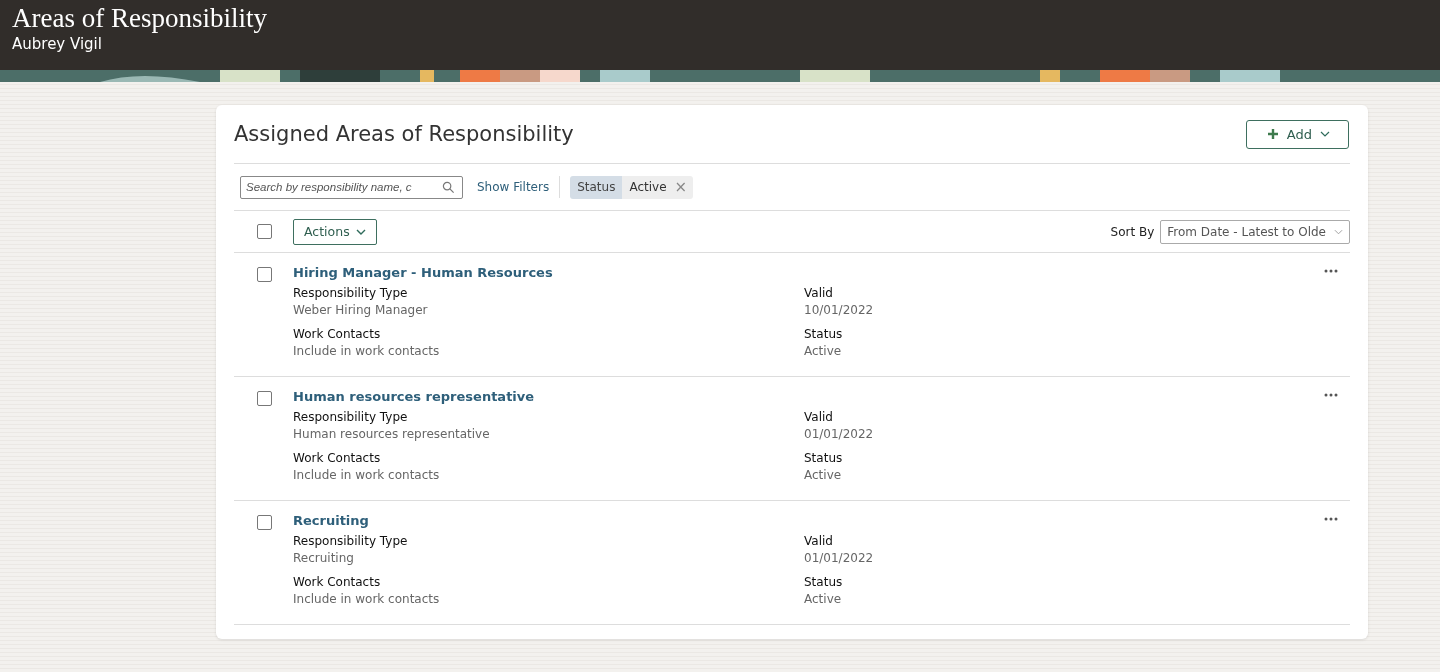 The image size is (1440, 672). What do you see at coordinates (1272, 134) in the screenshot?
I see `plus-icon` at bounding box center [1272, 134].